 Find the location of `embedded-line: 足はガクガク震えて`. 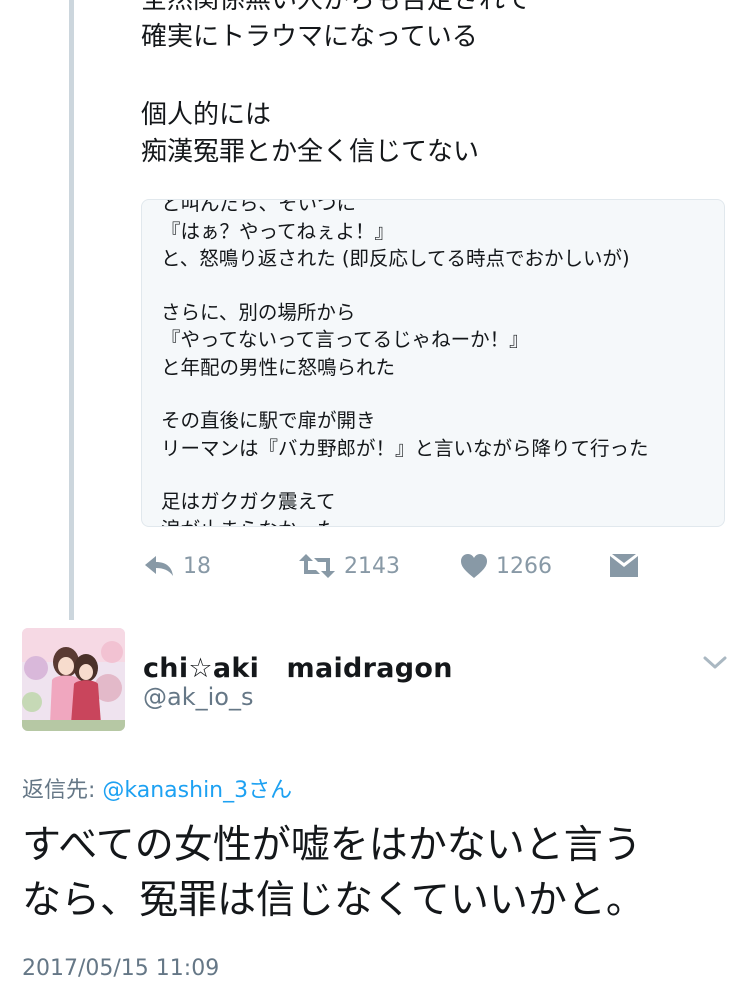

embedded-line: 足はガクガク震えて is located at coordinates (248, 501).